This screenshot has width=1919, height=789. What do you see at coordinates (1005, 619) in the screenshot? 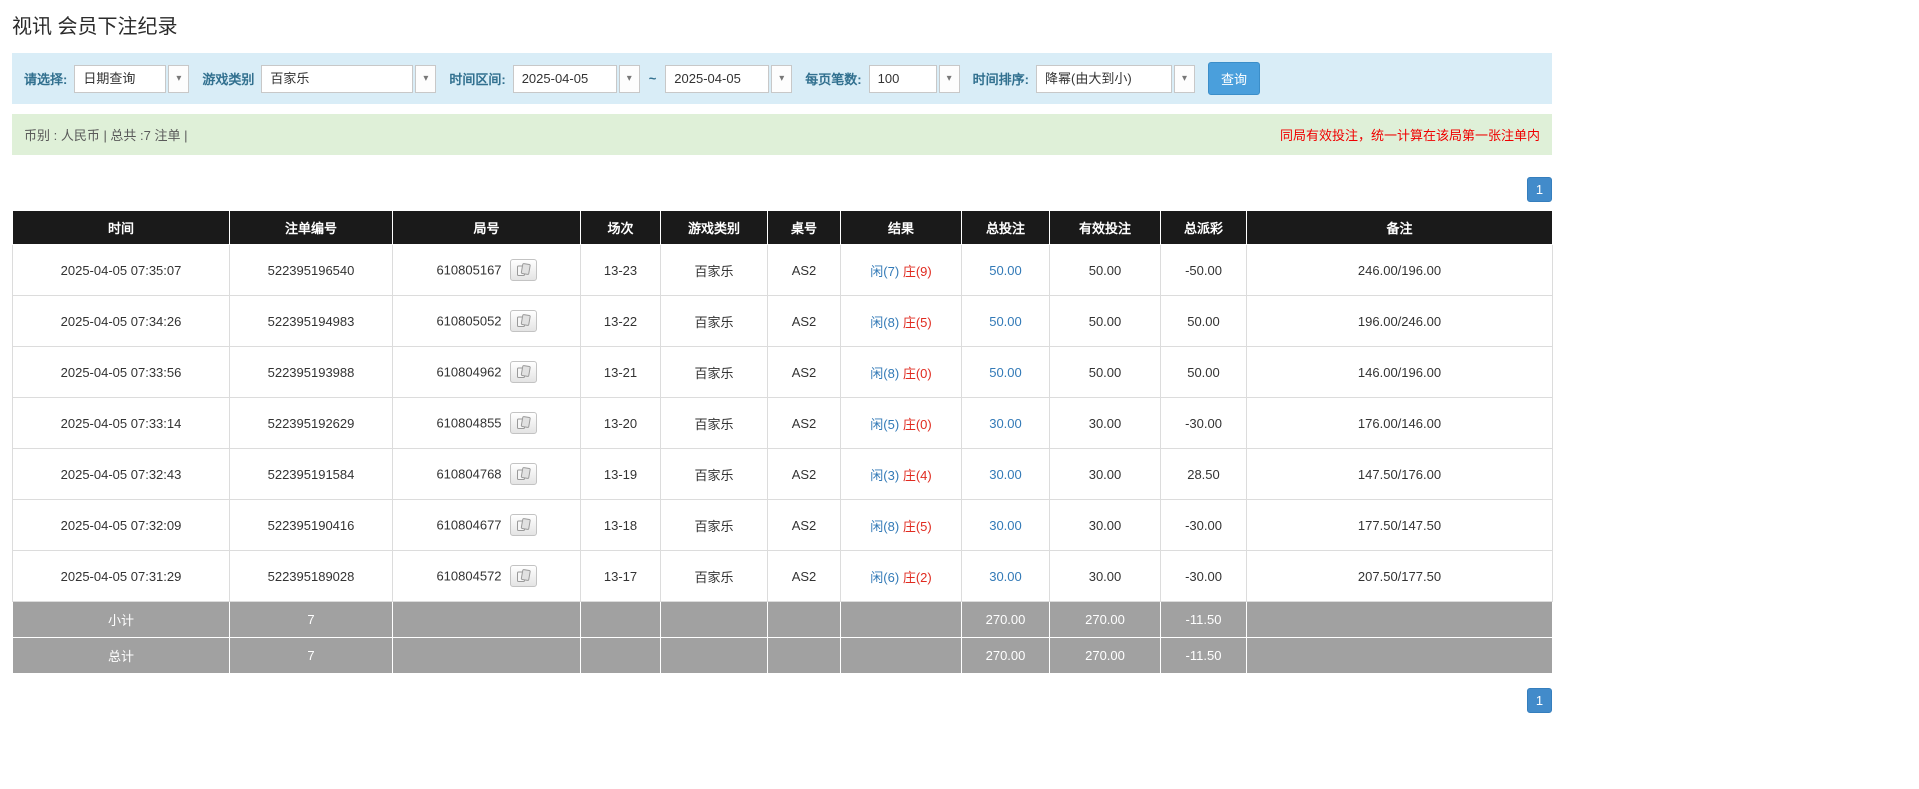
I see `subtotal-row-total-bet: 270.00` at bounding box center [1005, 619].